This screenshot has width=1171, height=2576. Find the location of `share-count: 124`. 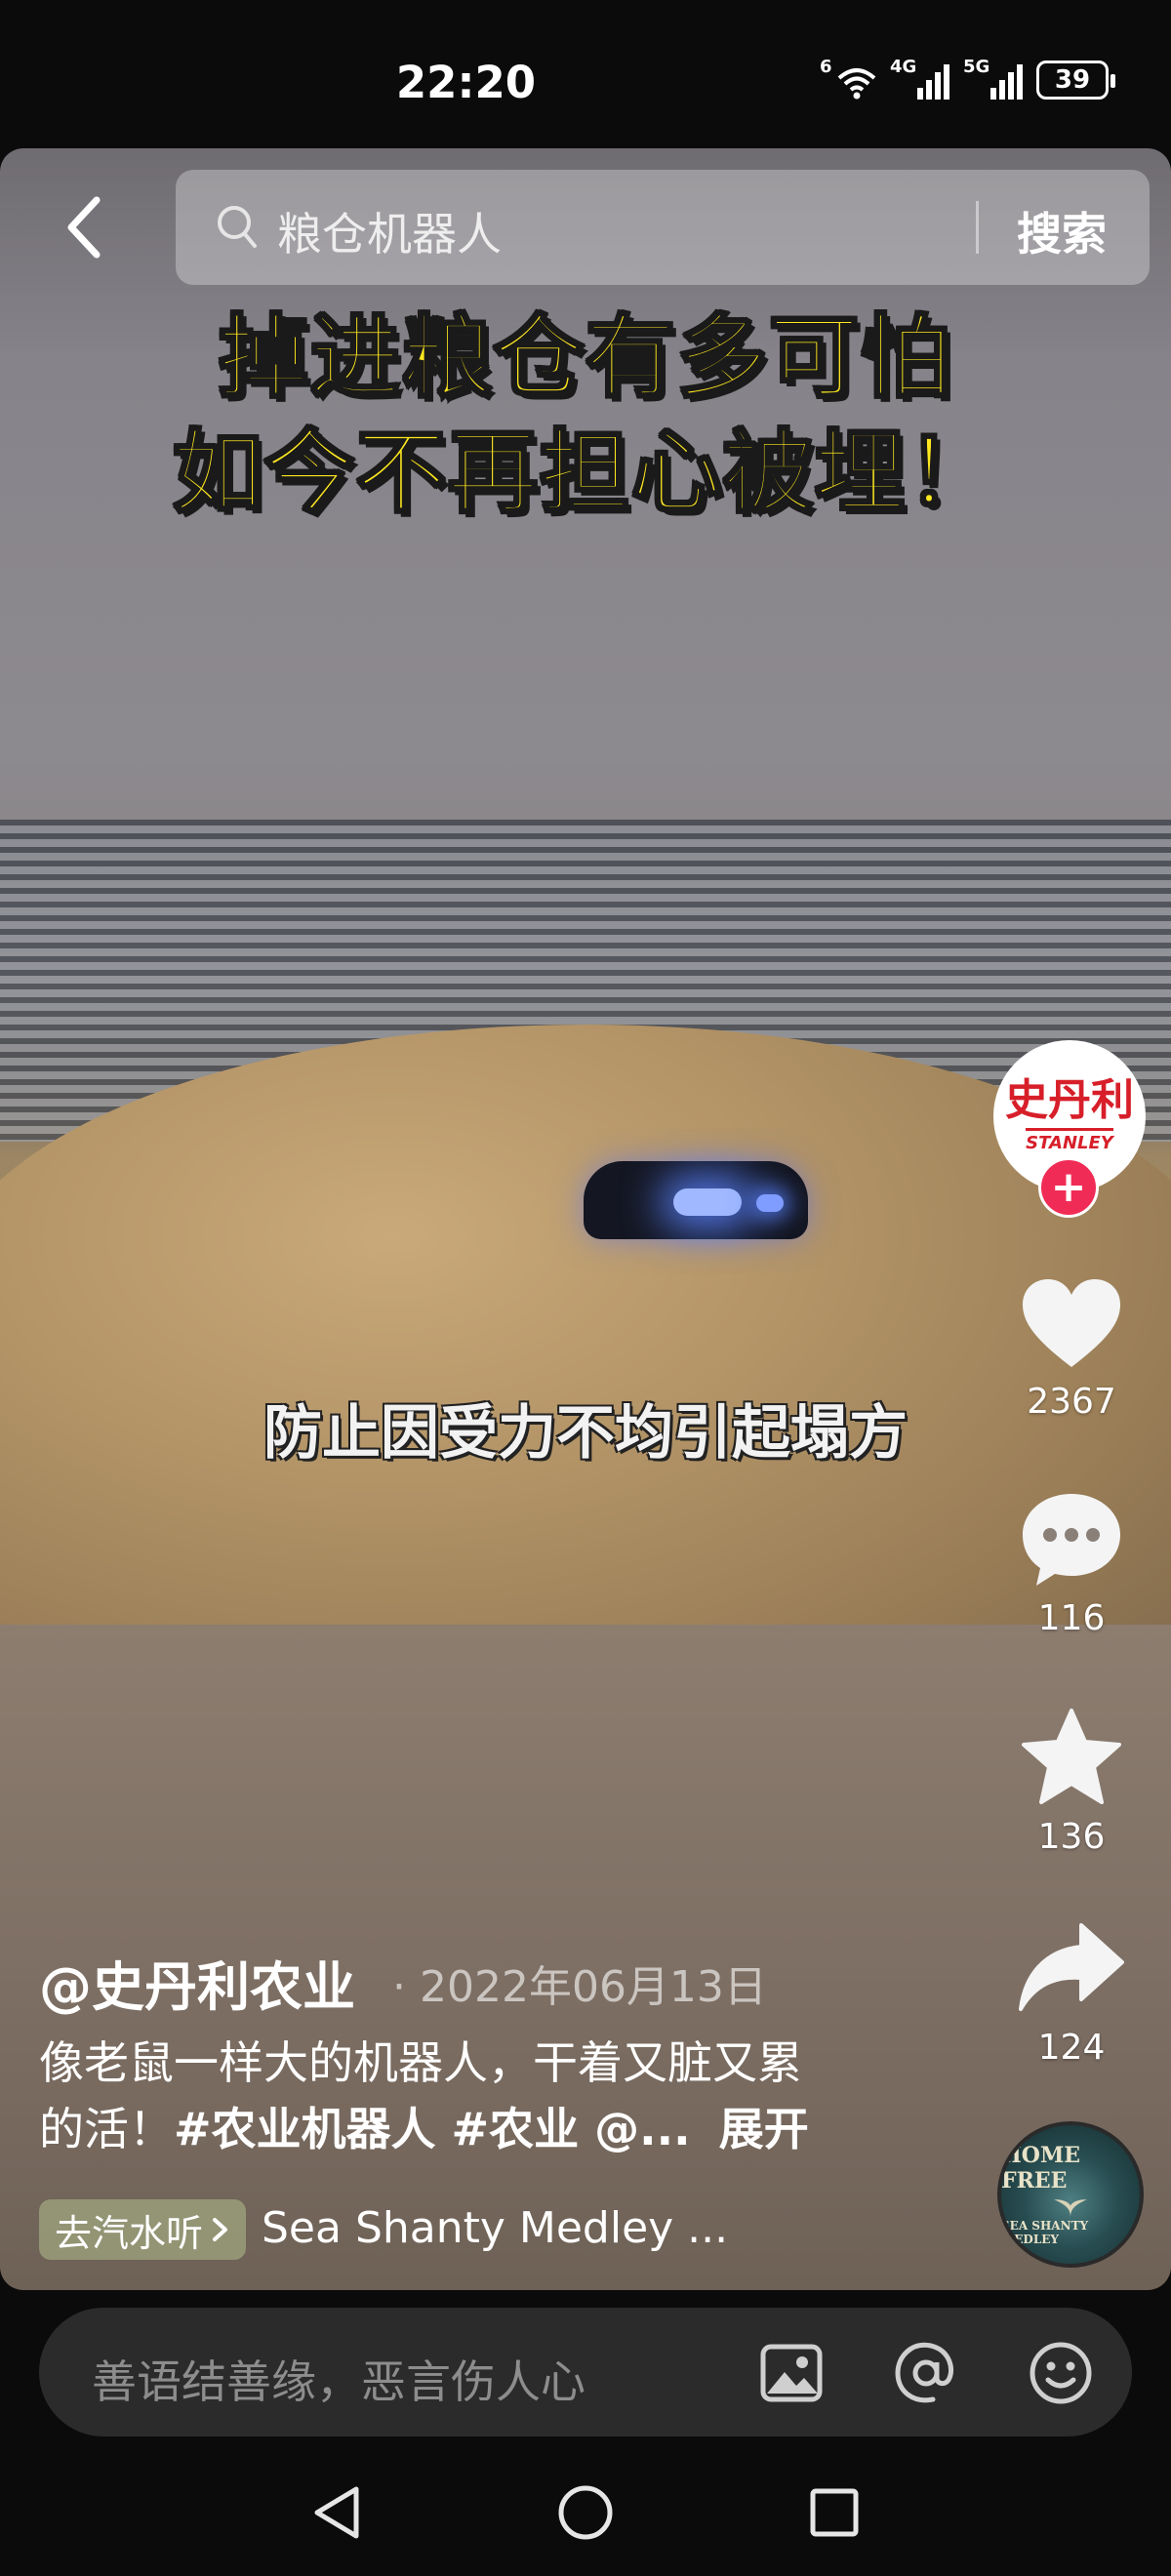

share-count: 124 is located at coordinates (1071, 2048).